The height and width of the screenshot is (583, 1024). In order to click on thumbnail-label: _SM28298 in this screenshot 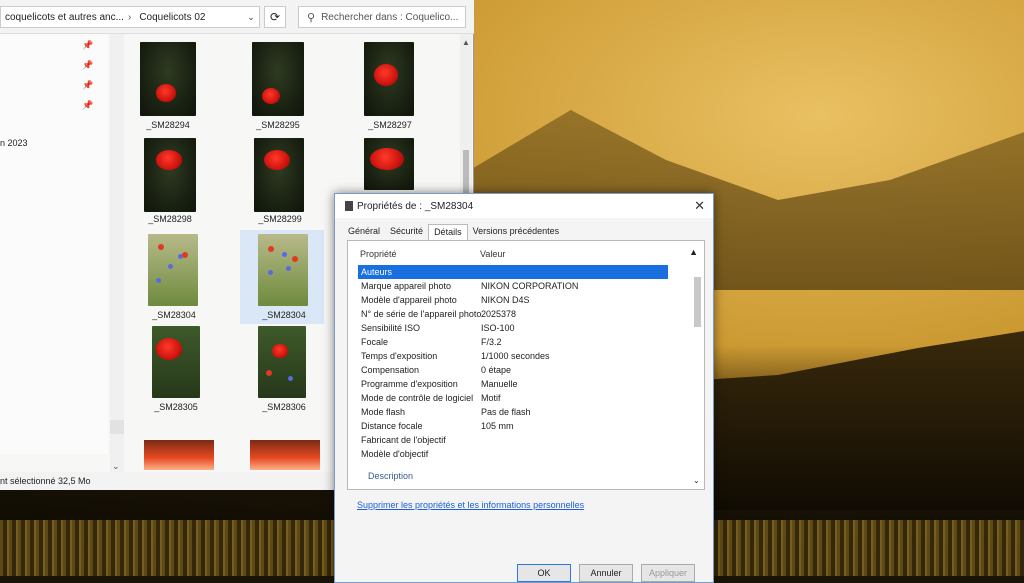, I will do `click(170, 219)`.